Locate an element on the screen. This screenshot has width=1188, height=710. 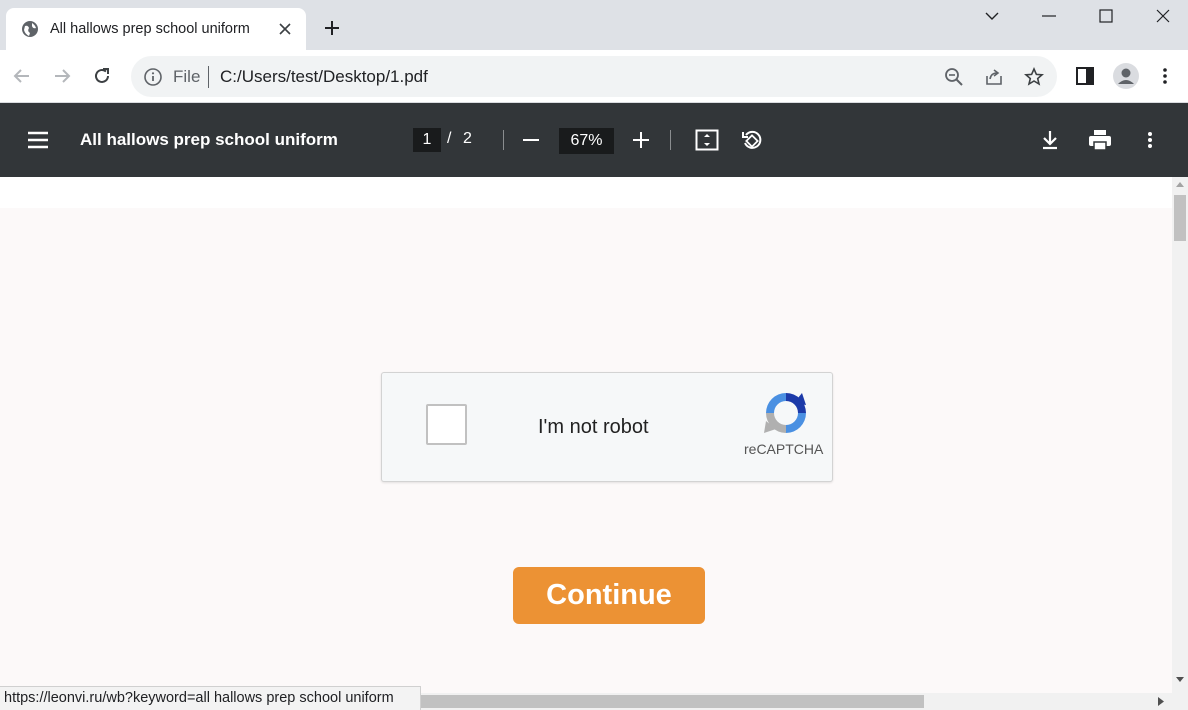
pdf-sidebar-menu-icon is located at coordinates (38, 140).